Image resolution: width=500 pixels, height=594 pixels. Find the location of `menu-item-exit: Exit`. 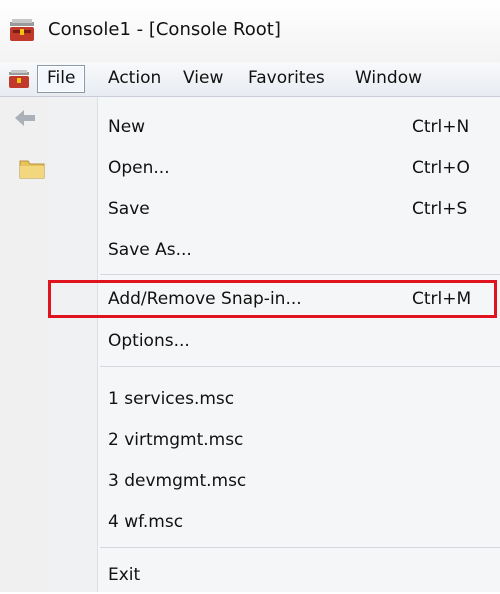

menu-item-exit: Exit is located at coordinates (274, 575).